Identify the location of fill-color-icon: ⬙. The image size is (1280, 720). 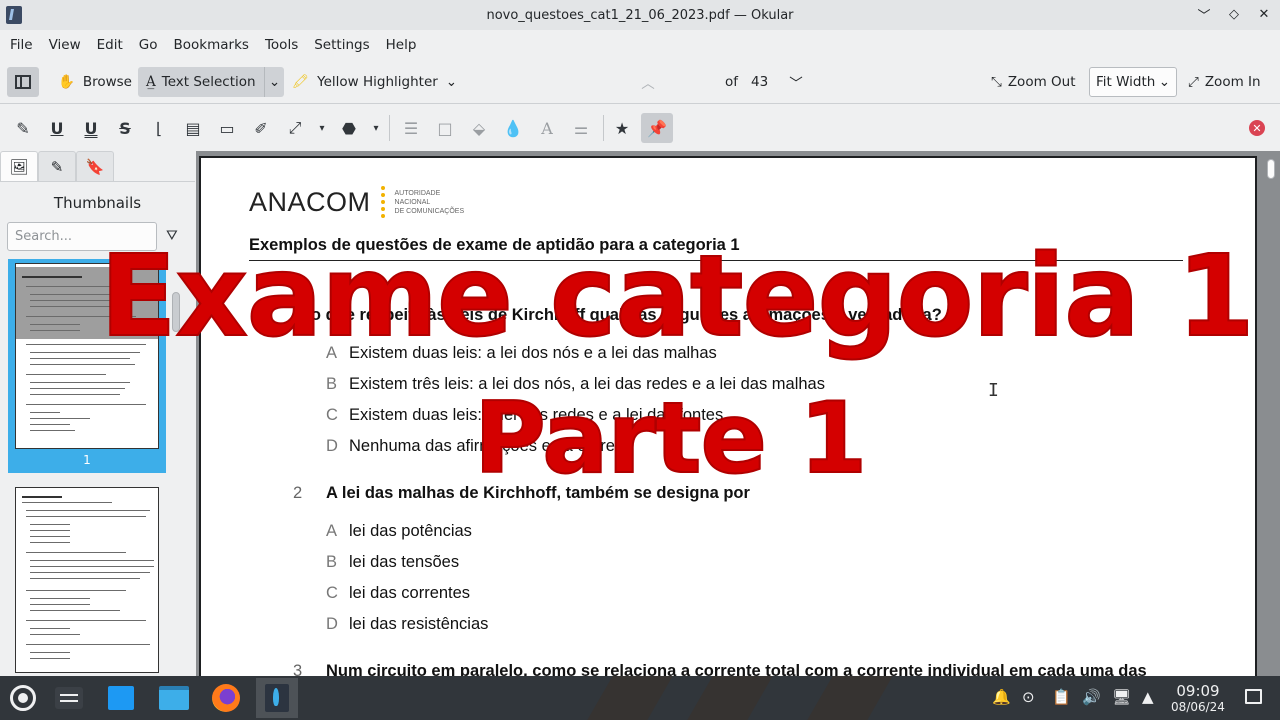
(479, 128).